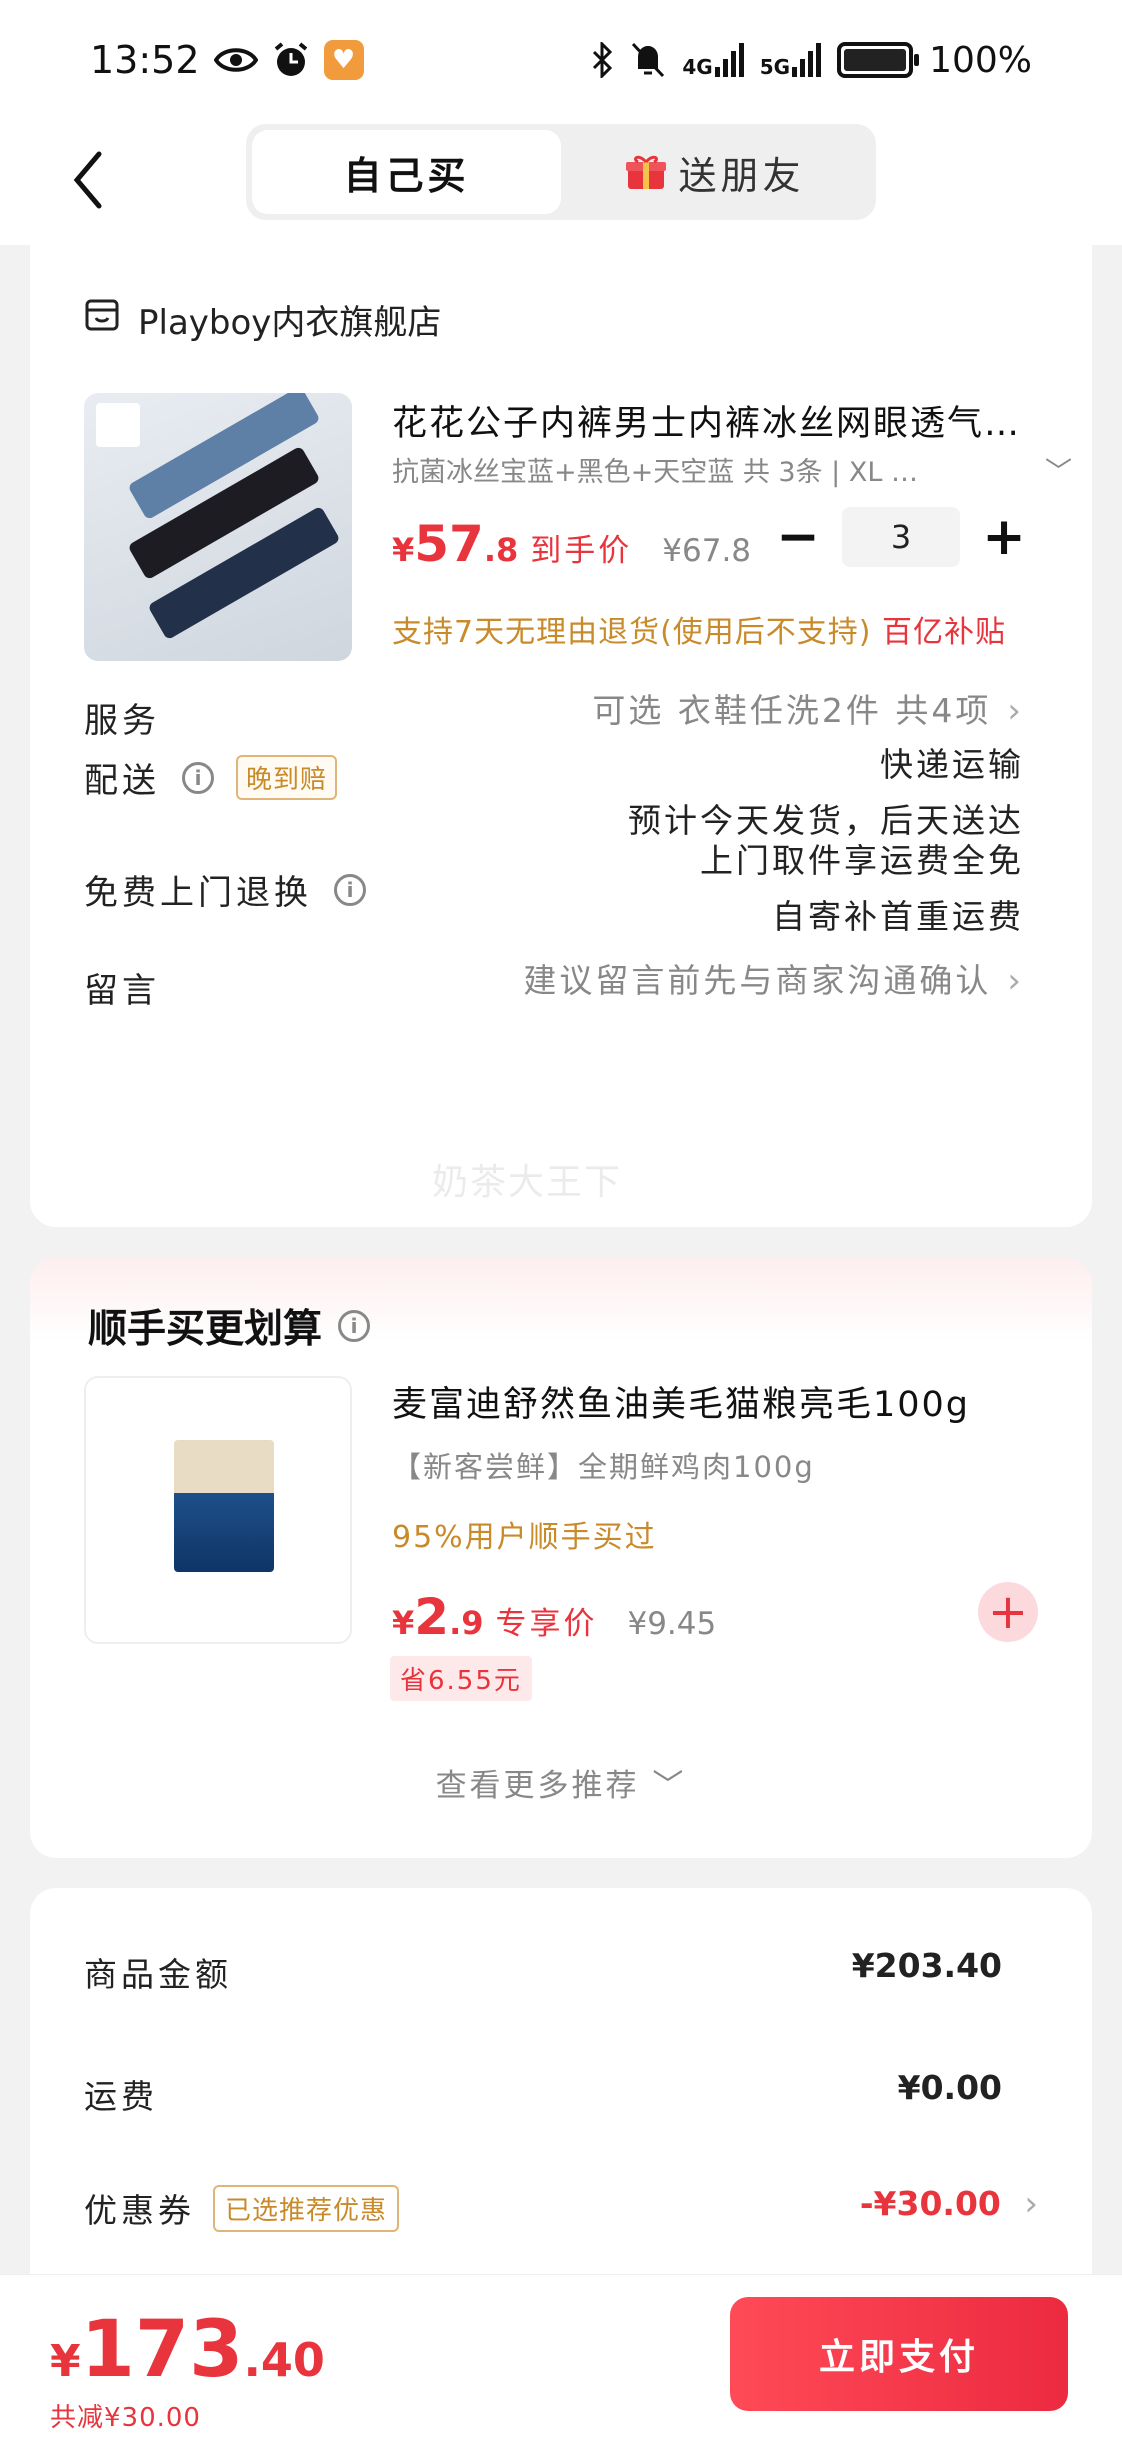  I want to click on pickup-free-text: 上门取件享运费全免, so click(862, 860).